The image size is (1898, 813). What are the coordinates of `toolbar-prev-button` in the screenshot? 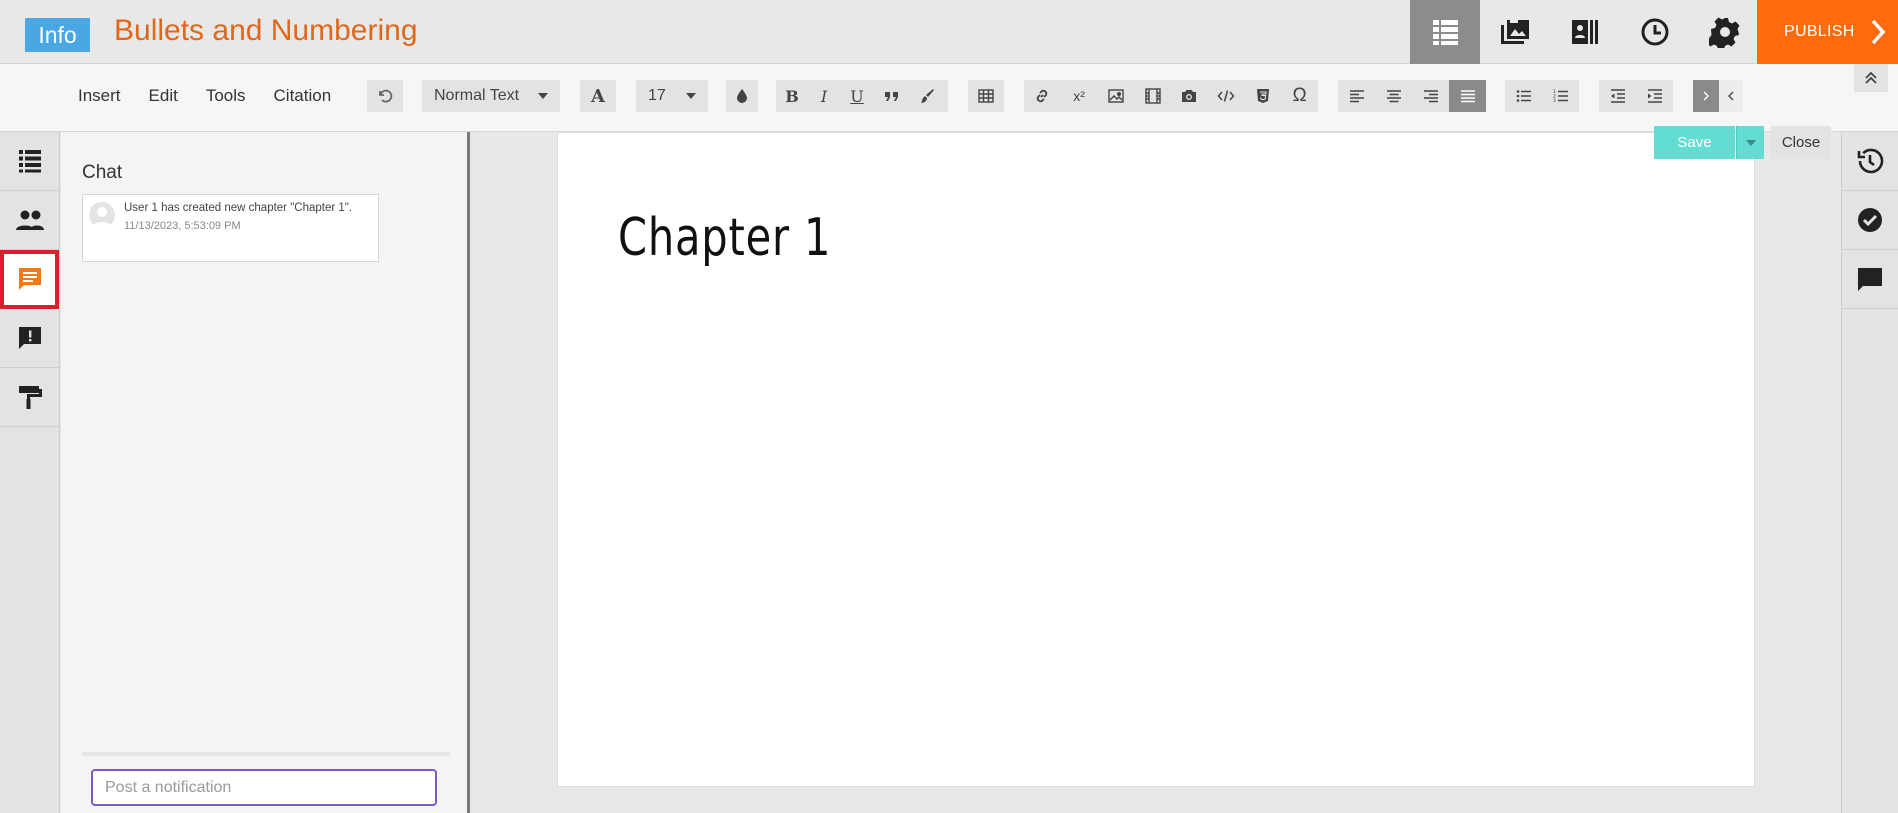 It's located at (1731, 96).